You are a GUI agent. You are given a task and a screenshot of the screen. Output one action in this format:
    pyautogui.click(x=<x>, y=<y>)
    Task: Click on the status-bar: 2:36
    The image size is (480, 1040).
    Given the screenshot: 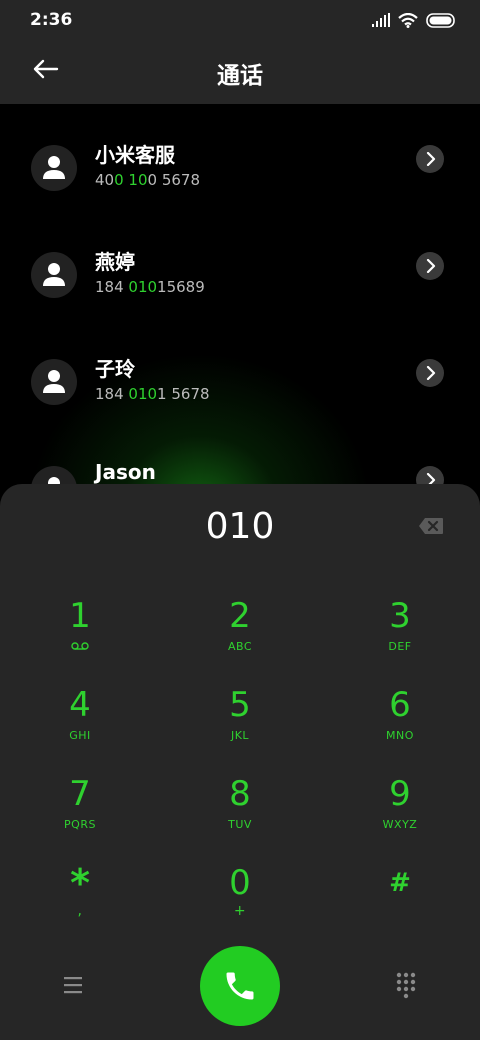 What is the action you would take?
    pyautogui.click(x=240, y=20)
    